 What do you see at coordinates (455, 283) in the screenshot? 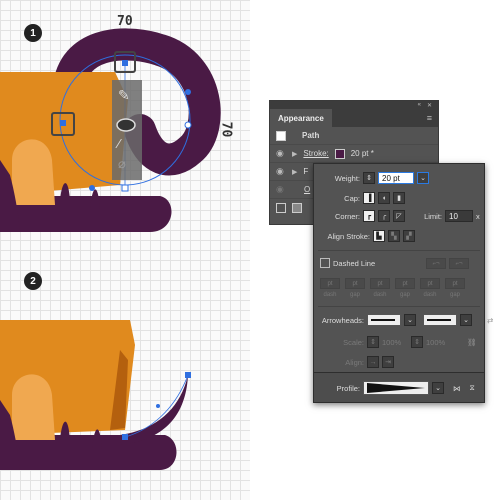
I see `gap-field-3: pt` at bounding box center [455, 283].